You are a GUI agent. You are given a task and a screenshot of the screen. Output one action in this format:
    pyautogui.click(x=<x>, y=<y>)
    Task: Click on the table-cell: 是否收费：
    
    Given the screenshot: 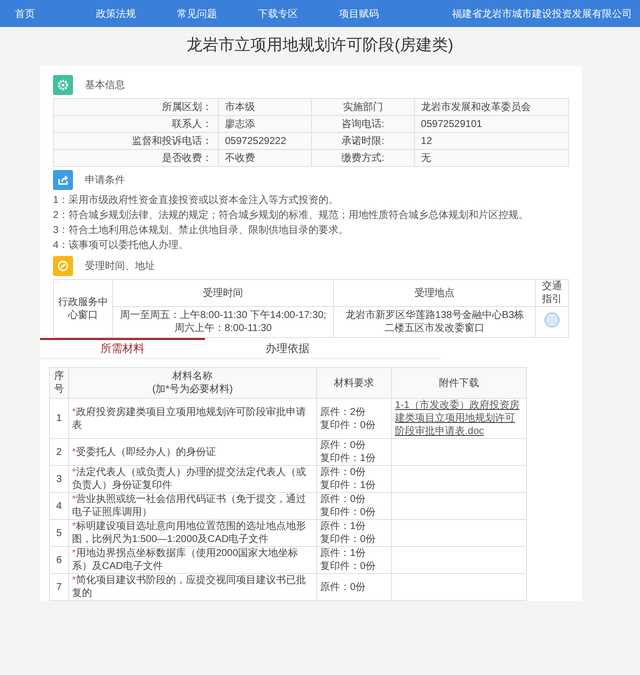 What is the action you would take?
    pyautogui.click(x=136, y=158)
    